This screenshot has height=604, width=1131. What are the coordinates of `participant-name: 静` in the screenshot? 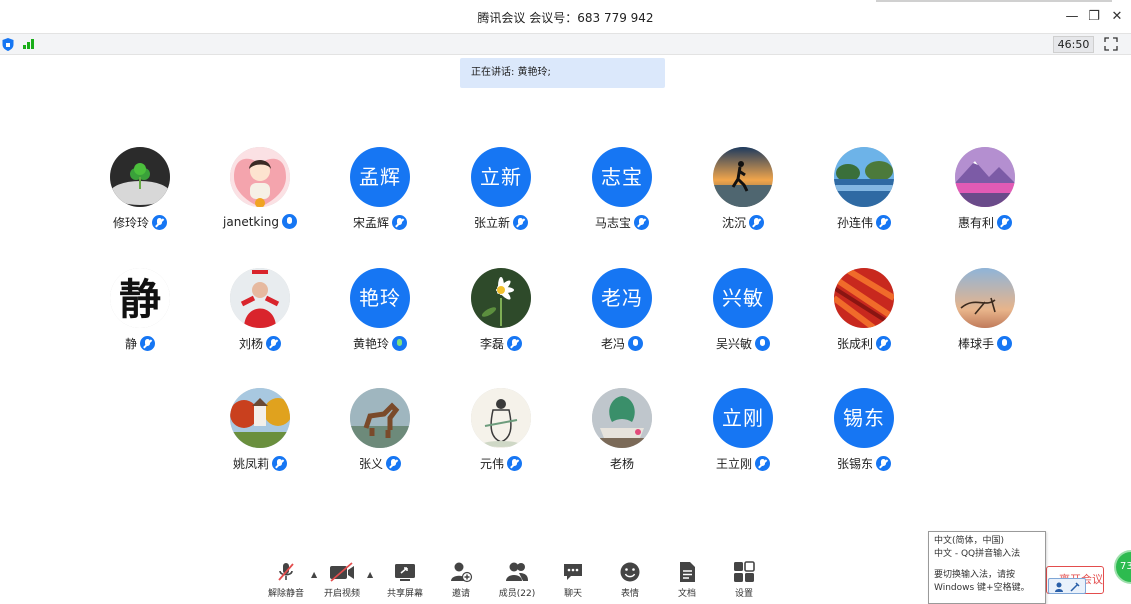 It's located at (130, 344).